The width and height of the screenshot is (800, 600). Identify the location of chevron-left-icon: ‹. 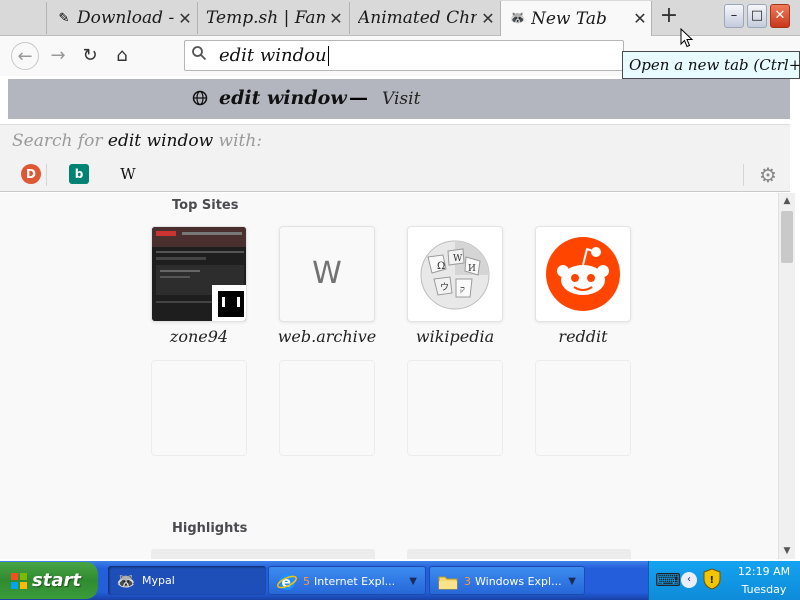
(689, 580).